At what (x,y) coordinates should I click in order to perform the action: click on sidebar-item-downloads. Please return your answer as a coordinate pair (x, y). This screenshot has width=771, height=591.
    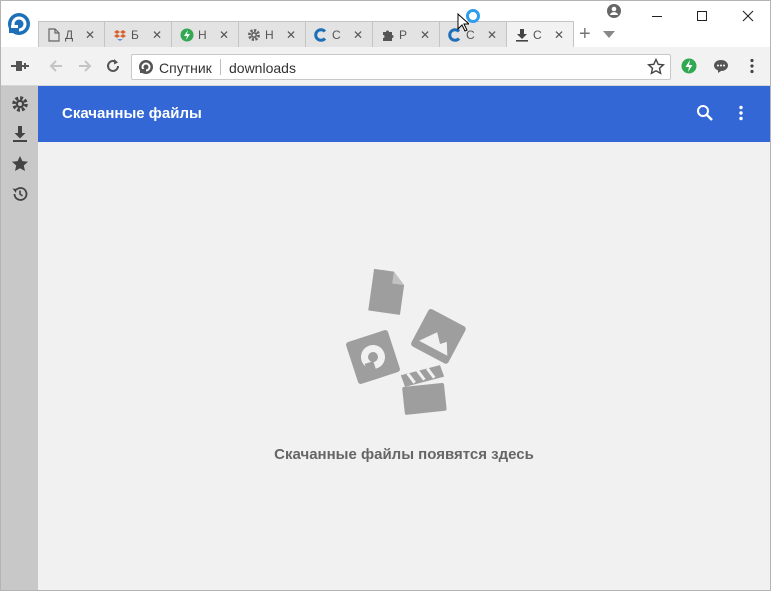
    Looking at the image, I should click on (20, 134).